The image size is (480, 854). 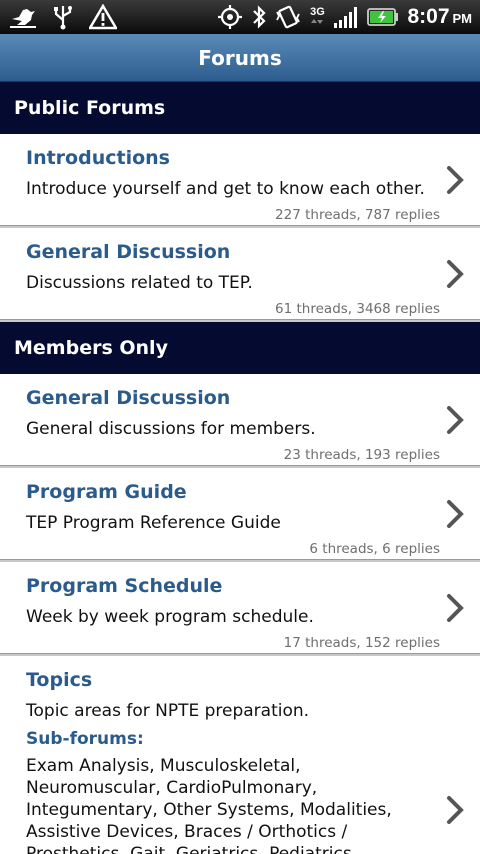 What do you see at coordinates (168, 711) in the screenshot?
I see `forum-description: Topic areas for NPTE preparation.` at bounding box center [168, 711].